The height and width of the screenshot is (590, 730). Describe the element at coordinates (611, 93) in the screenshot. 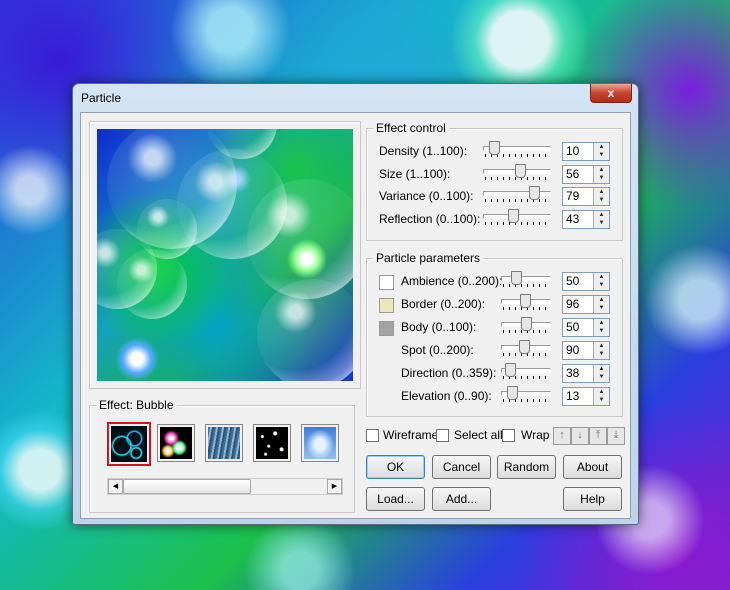

I see `close-button: x` at that location.